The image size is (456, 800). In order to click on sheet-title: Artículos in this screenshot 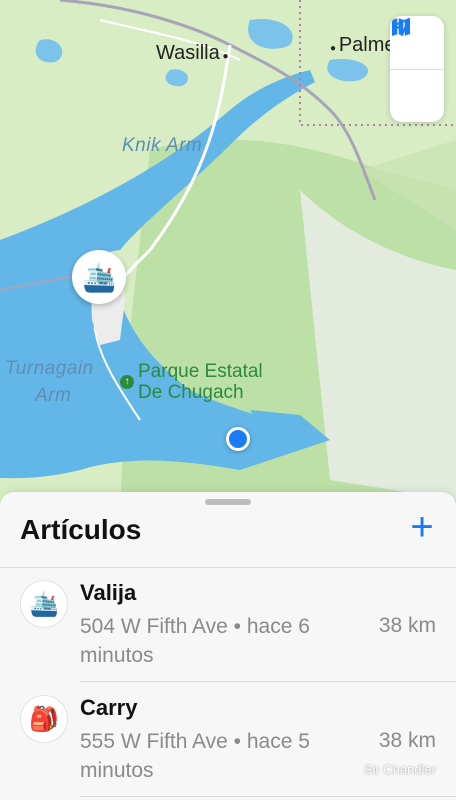, I will do `click(81, 529)`.